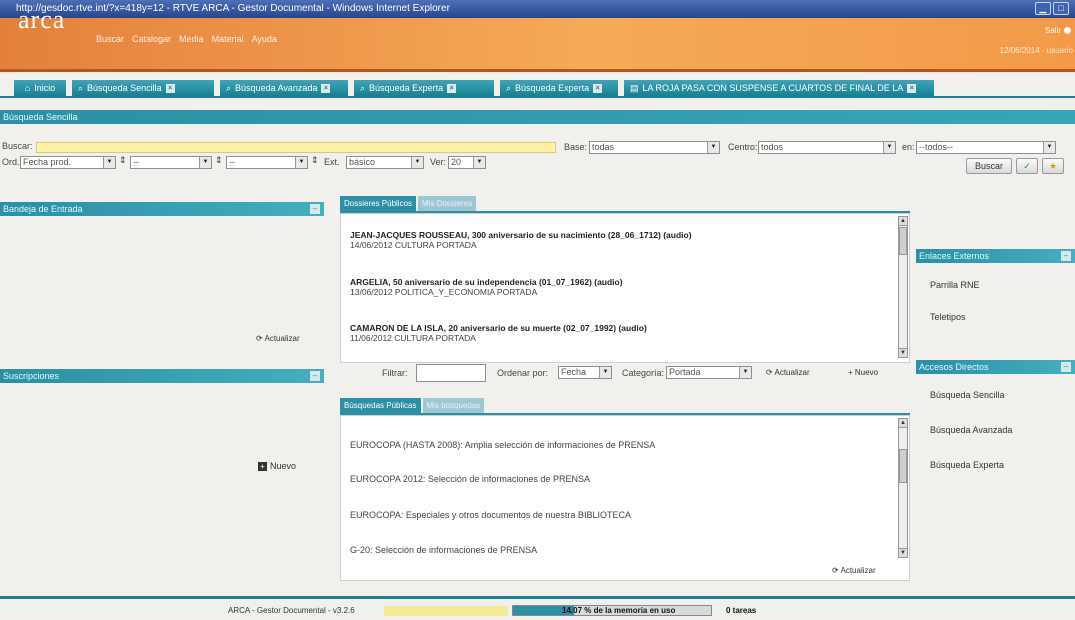  I want to click on tab-dossieres-publicos: Dossieres Públicos, so click(378, 203).